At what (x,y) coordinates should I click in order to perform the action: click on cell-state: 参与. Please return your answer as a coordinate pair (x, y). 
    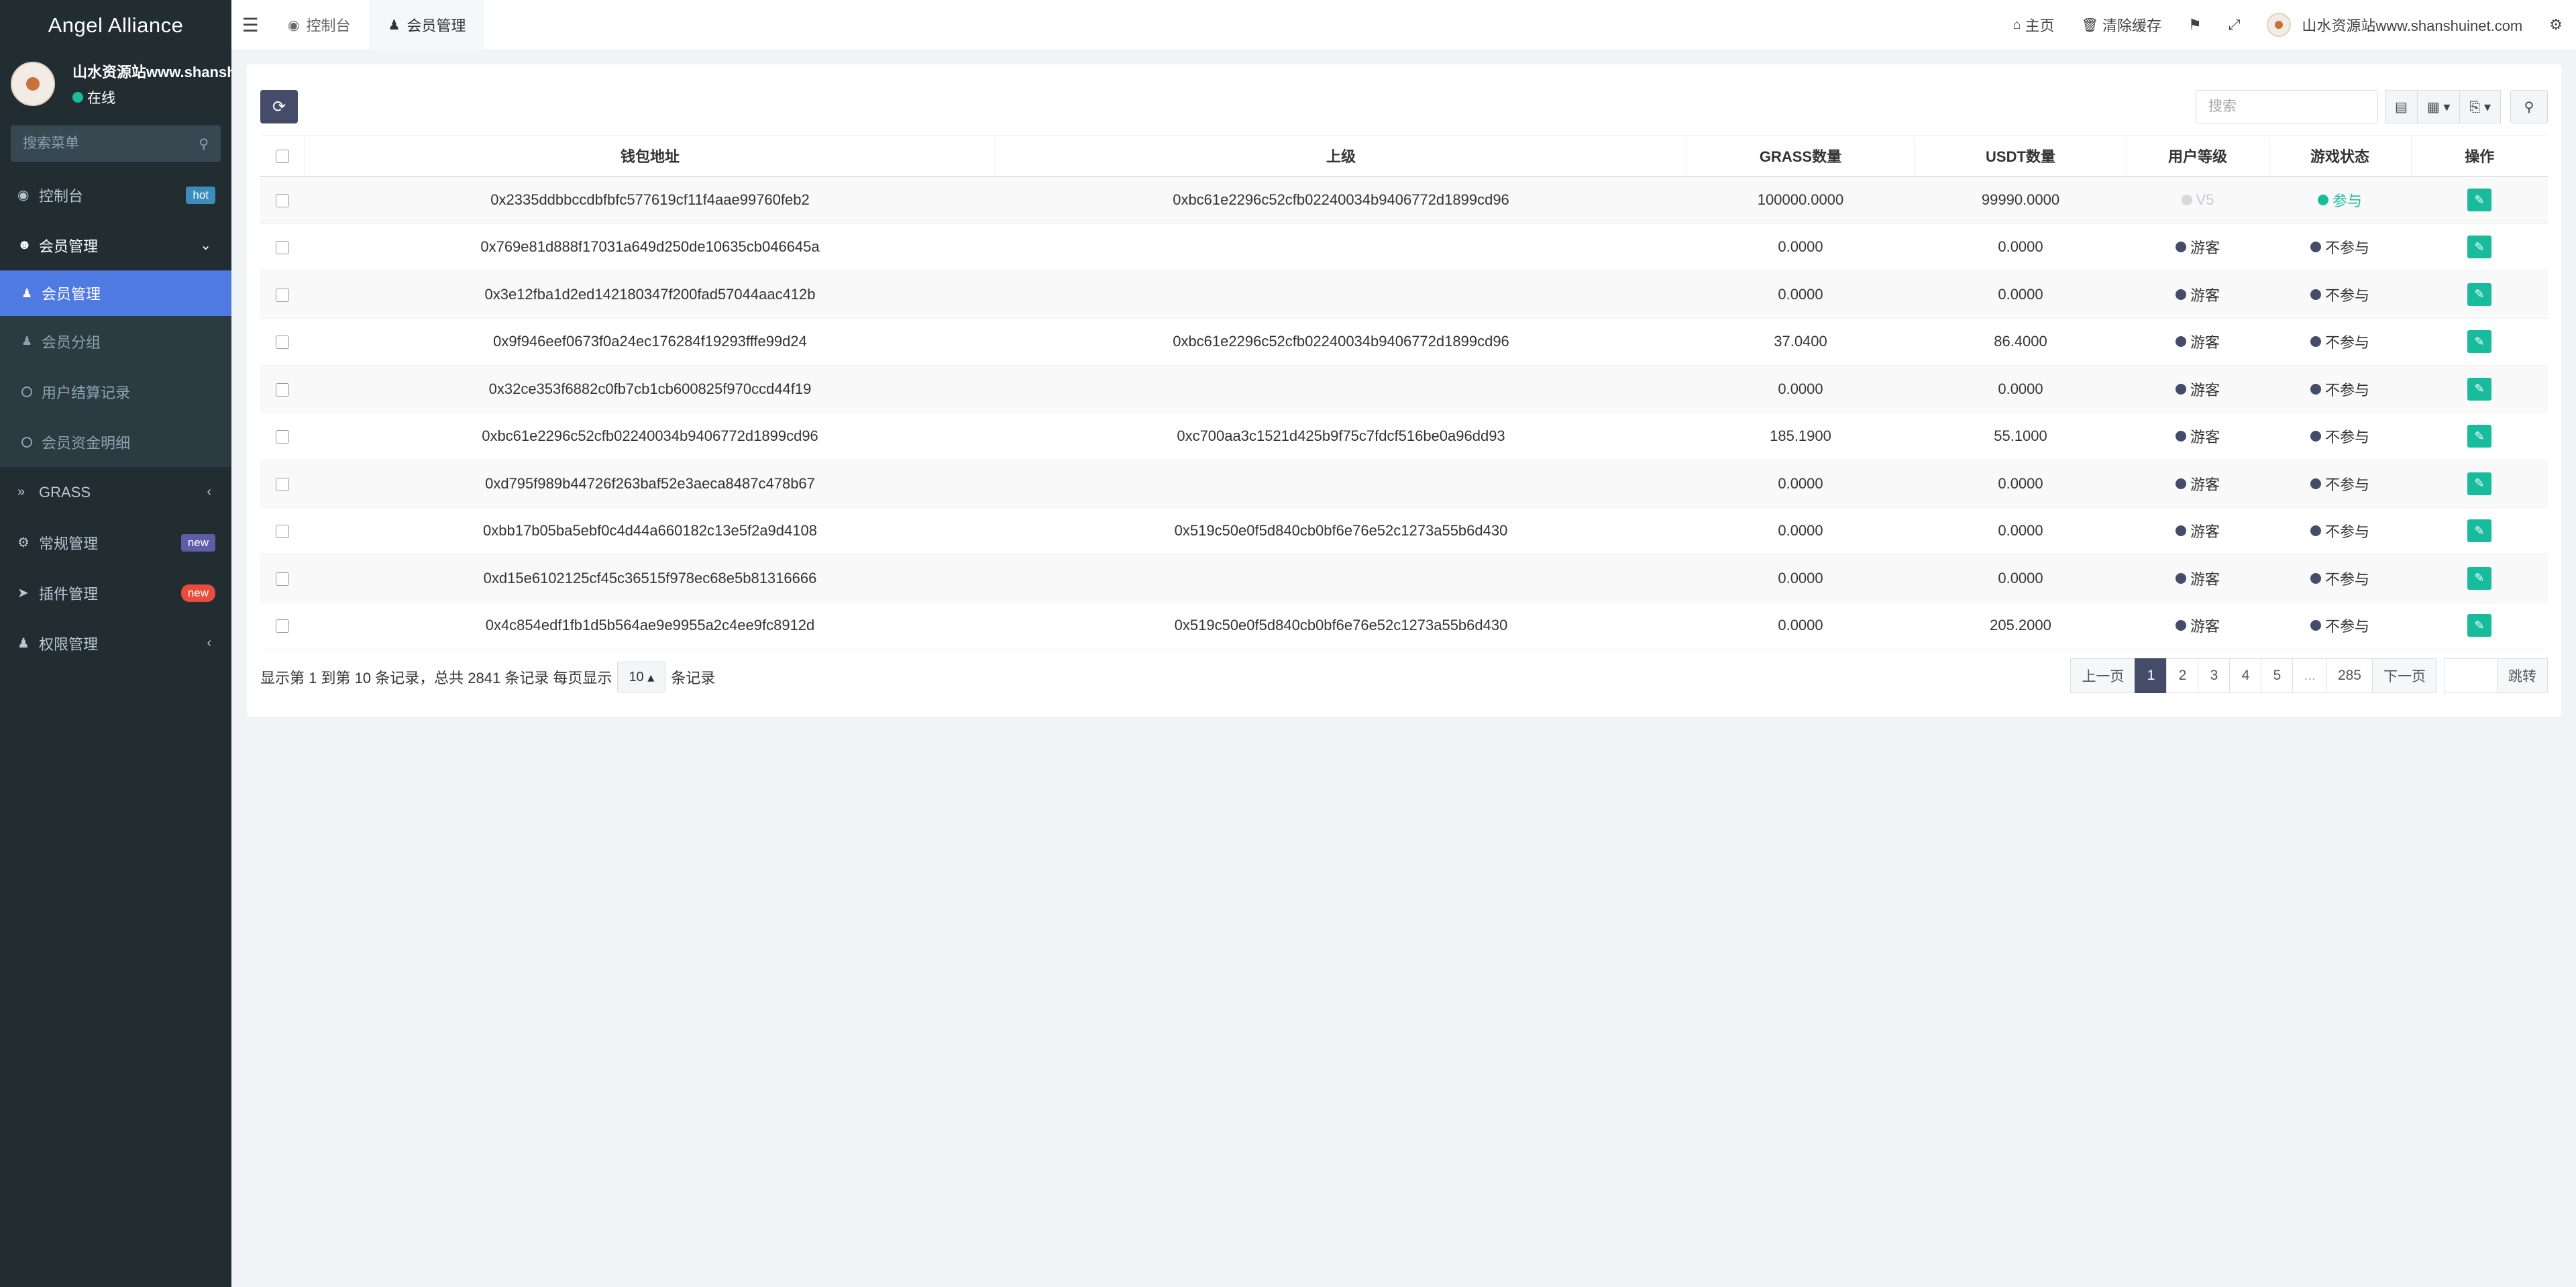
    Looking at the image, I should click on (2340, 200).